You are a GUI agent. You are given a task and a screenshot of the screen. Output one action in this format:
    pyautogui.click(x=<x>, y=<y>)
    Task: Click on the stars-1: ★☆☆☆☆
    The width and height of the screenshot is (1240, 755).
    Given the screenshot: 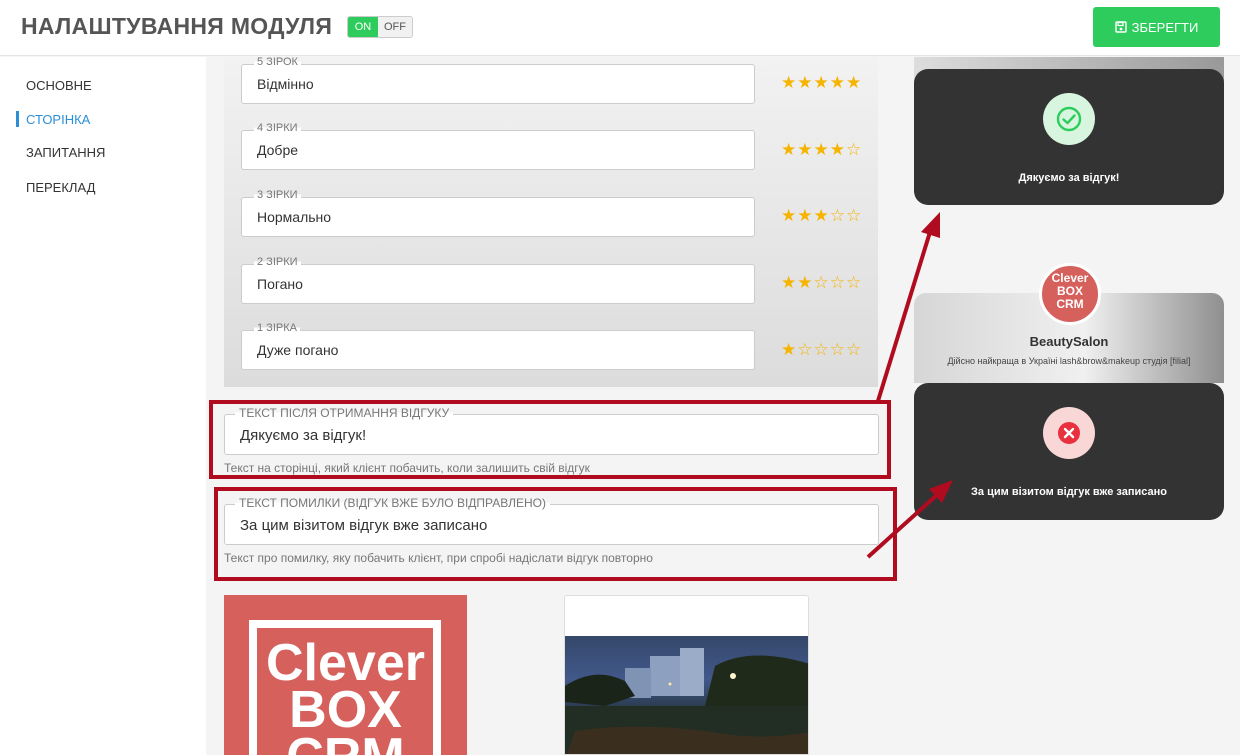 What is the action you would take?
    pyautogui.click(x=822, y=349)
    